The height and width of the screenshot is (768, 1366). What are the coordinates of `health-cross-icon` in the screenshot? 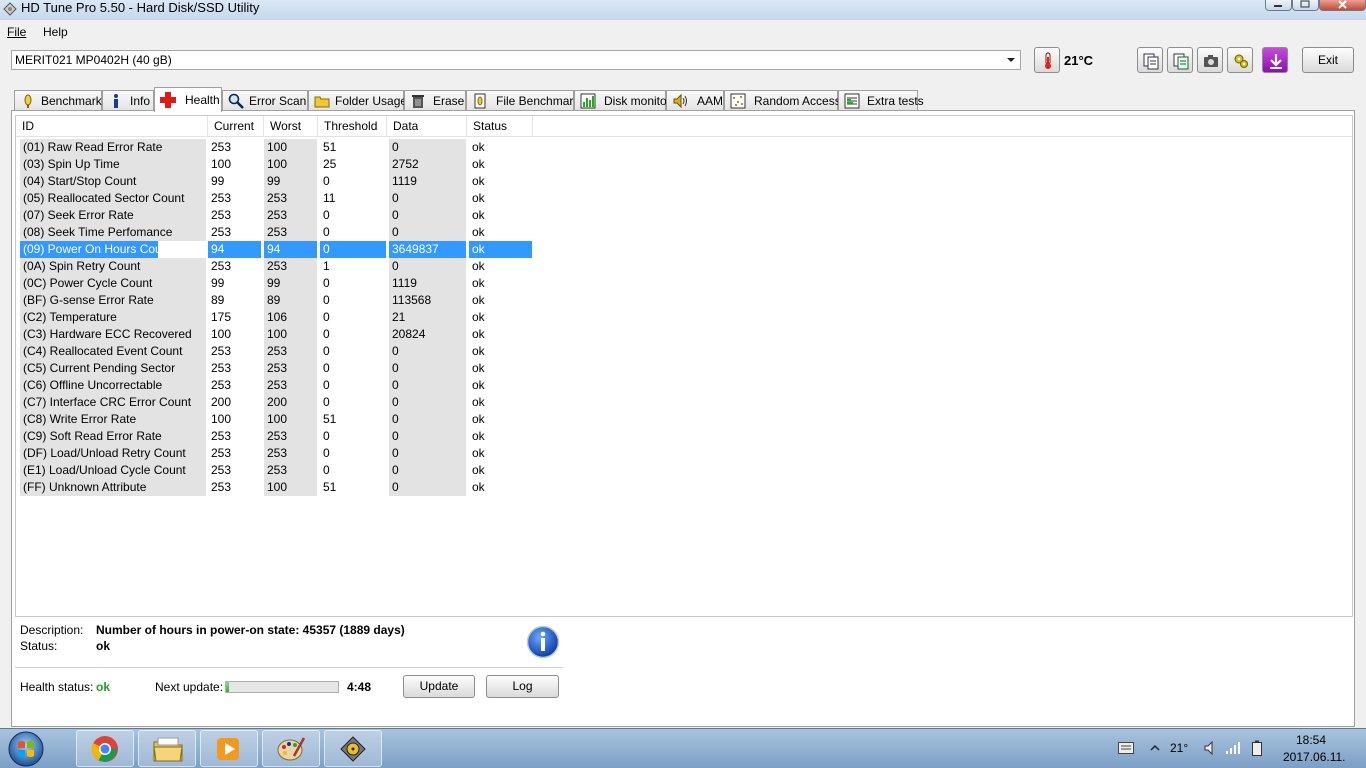 It's located at (168, 100).